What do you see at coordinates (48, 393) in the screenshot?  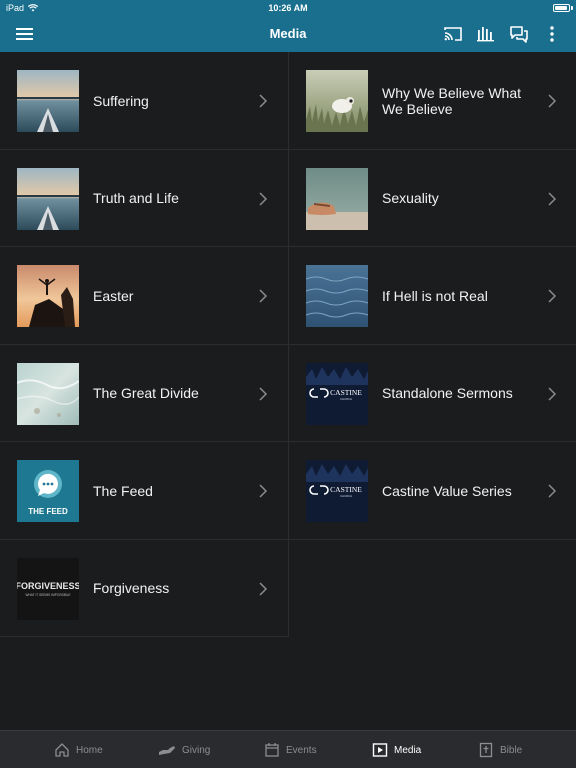 I see `shallow-water-thumbnail` at bounding box center [48, 393].